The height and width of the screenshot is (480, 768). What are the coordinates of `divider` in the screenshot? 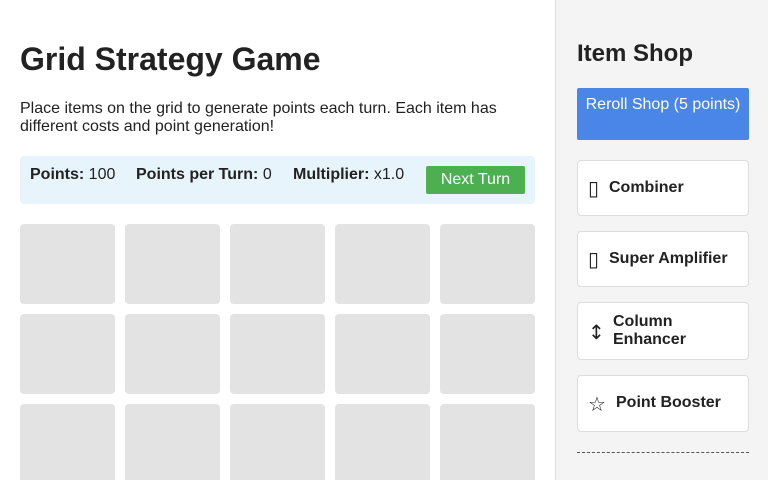 It's located at (663, 452).